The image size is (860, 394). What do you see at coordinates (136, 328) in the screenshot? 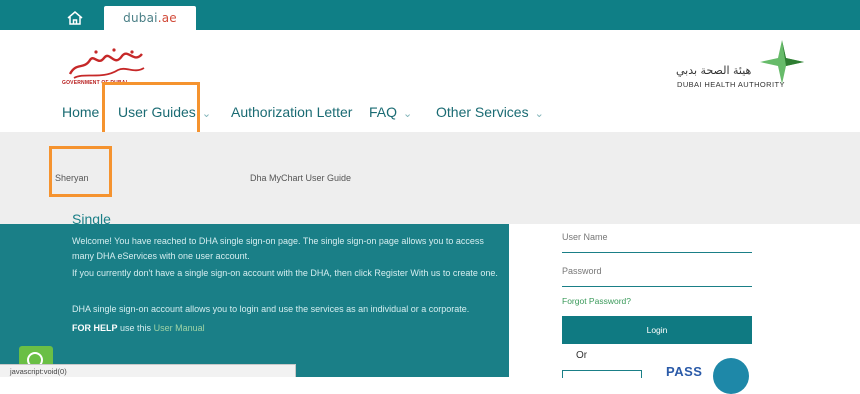
I see `help-text: use this` at bounding box center [136, 328].